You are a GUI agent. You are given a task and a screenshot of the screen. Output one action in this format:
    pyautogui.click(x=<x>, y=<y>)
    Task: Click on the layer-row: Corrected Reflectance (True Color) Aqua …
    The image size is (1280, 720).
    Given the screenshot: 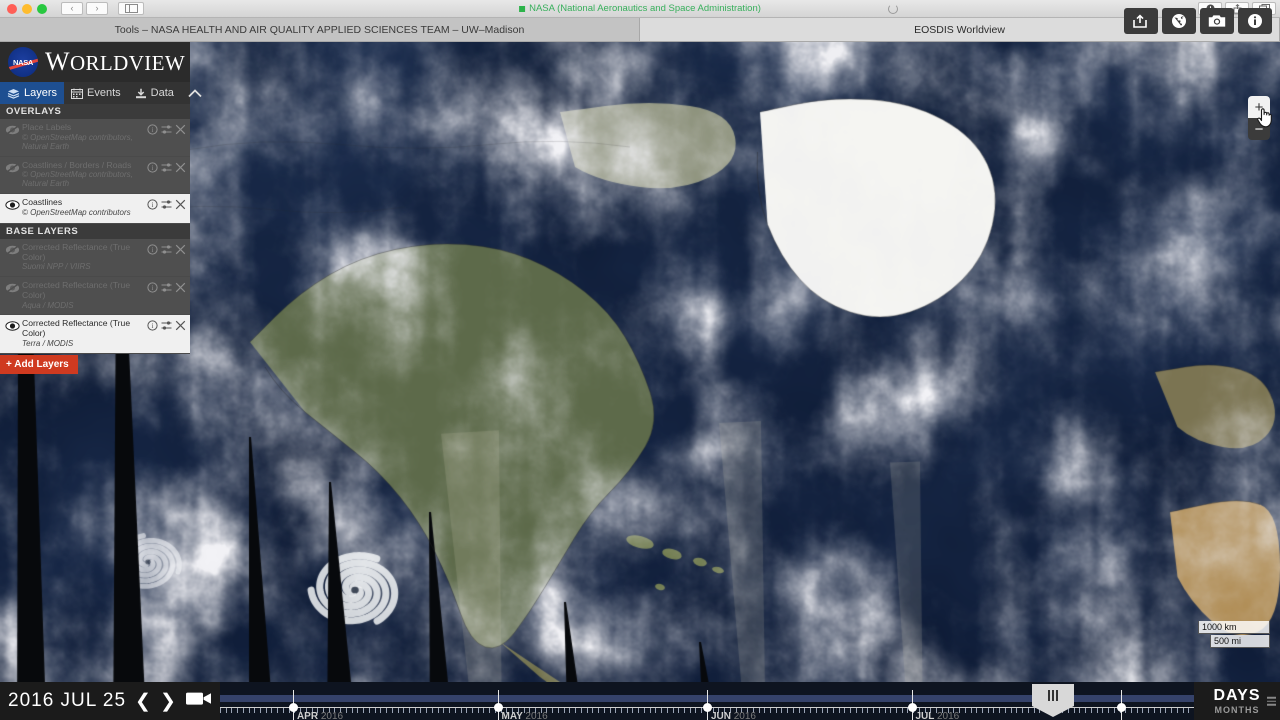 What is the action you would take?
    pyautogui.click(x=95, y=296)
    